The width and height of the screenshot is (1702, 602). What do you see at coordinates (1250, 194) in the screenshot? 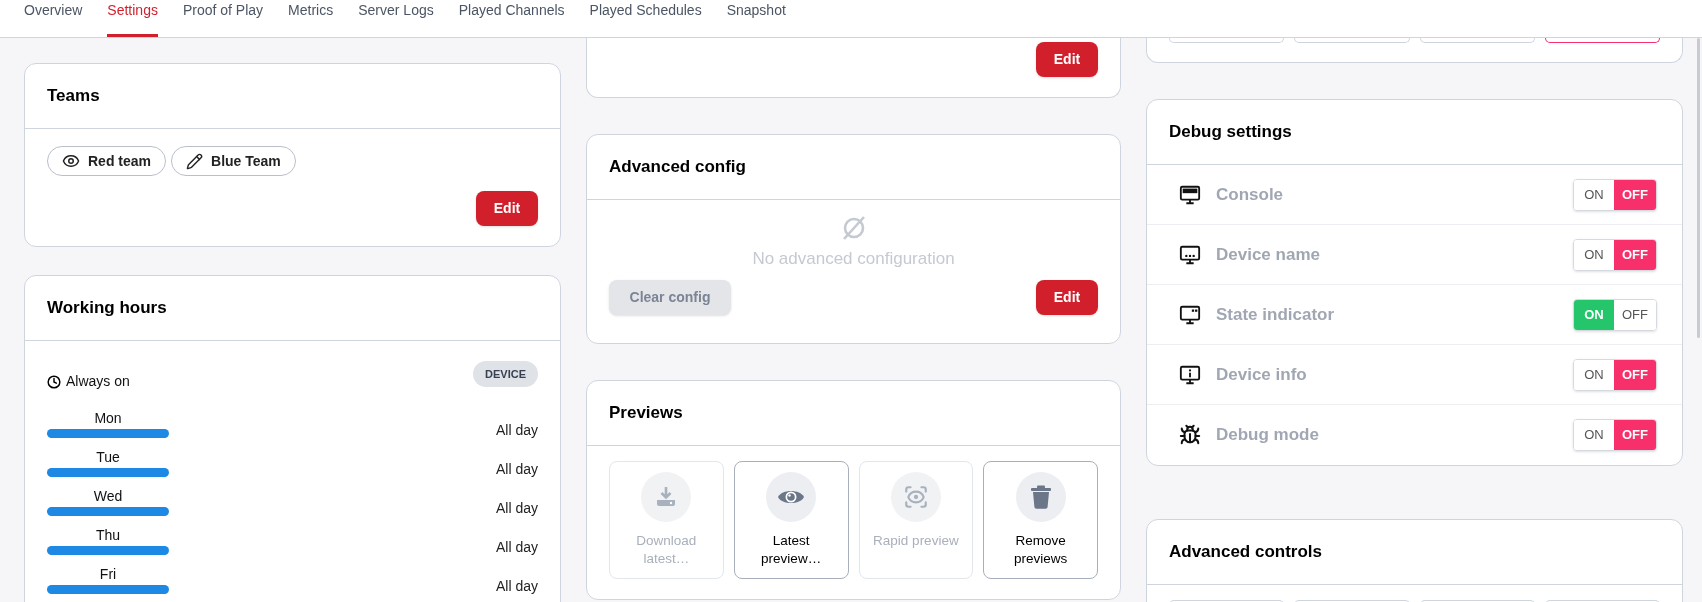
I see `setting-label: Console` at bounding box center [1250, 194].